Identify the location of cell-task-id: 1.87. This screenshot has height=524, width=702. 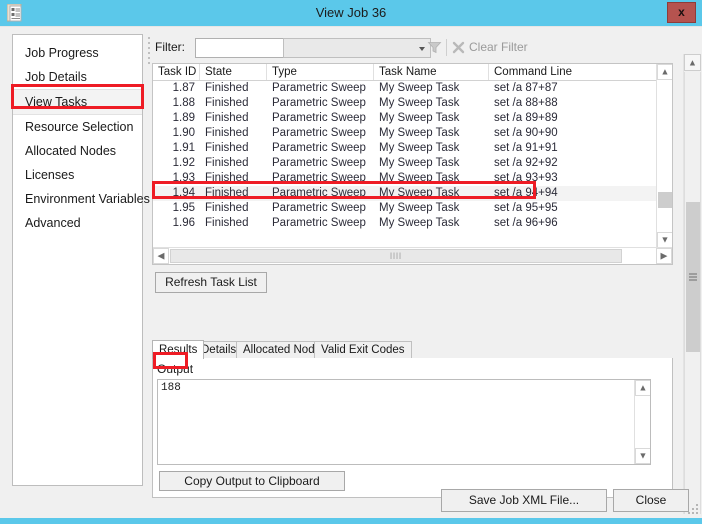
(183, 88).